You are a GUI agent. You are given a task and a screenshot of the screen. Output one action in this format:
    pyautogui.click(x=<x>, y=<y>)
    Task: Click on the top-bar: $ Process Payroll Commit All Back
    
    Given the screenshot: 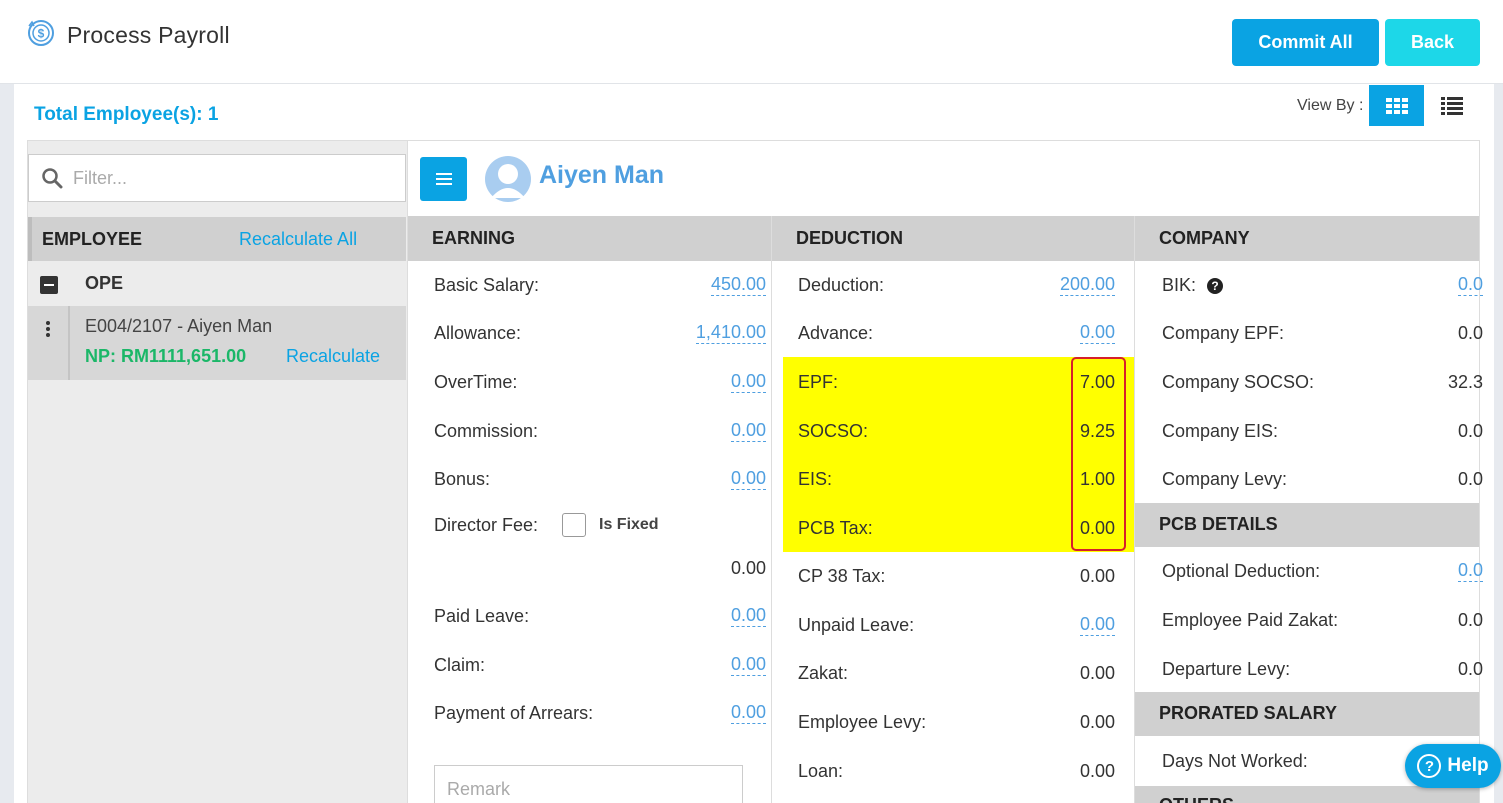 What is the action you would take?
    pyautogui.click(x=751, y=42)
    